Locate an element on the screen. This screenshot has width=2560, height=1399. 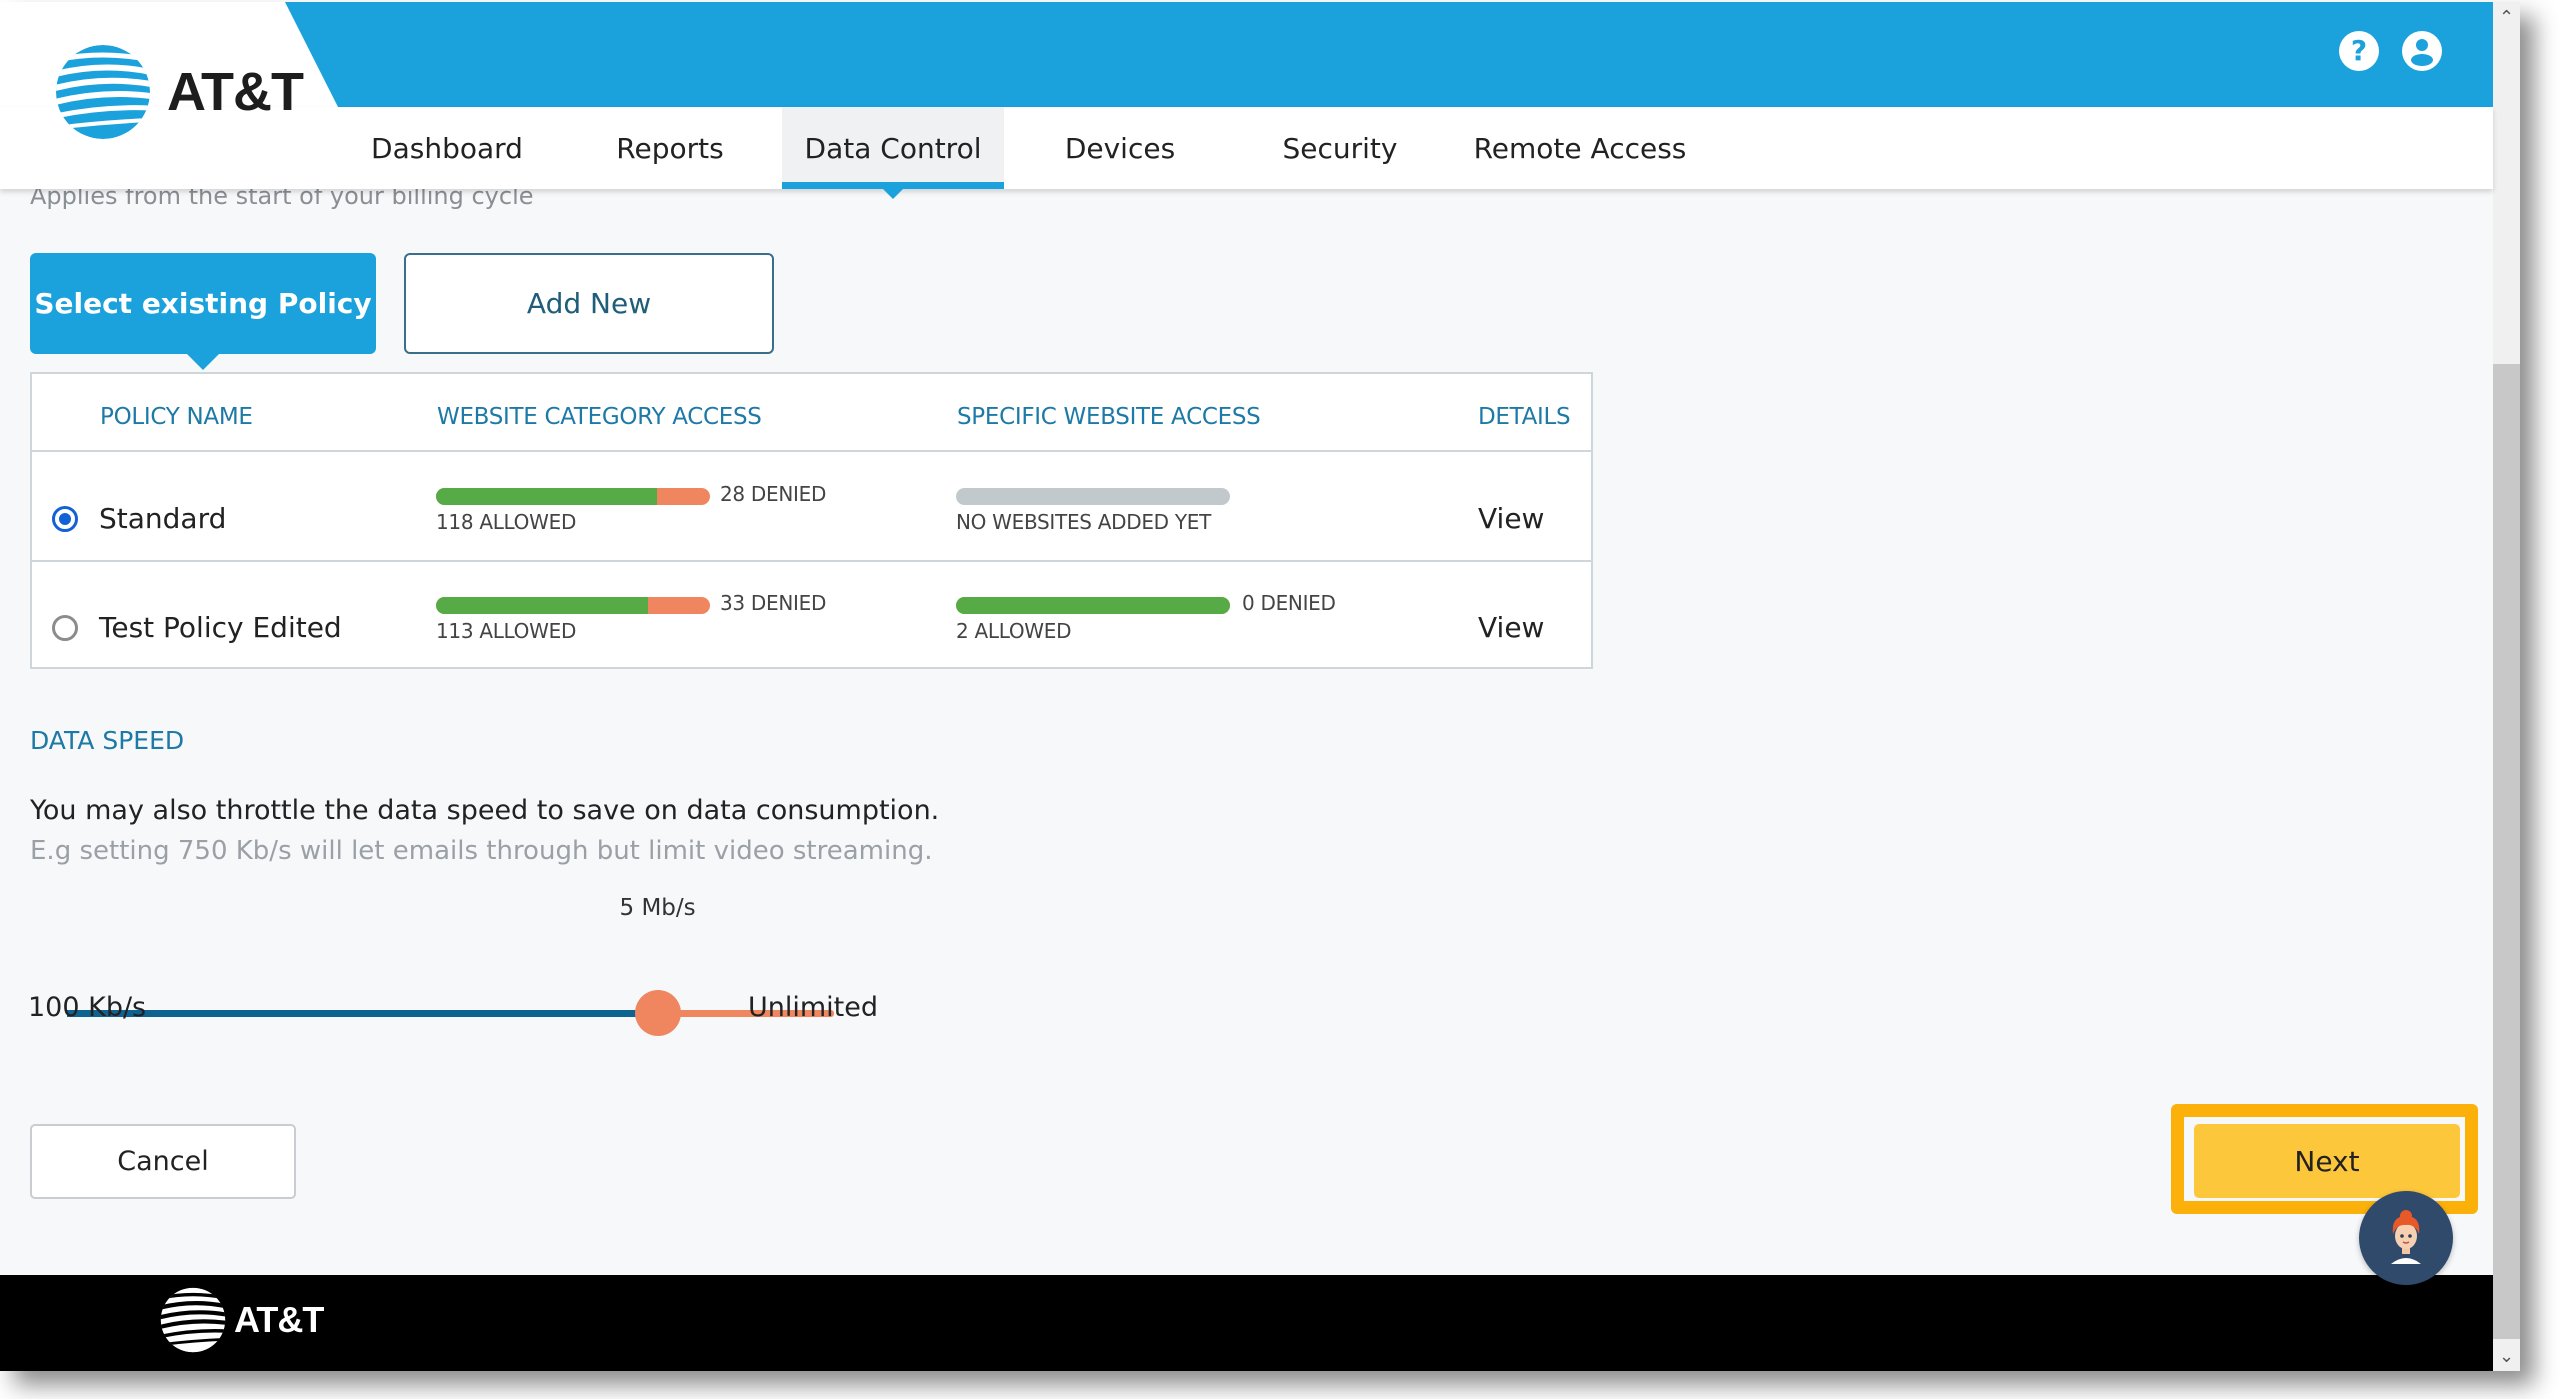
specific-allowed-label: 2 ALLOWED is located at coordinates (1014, 631).